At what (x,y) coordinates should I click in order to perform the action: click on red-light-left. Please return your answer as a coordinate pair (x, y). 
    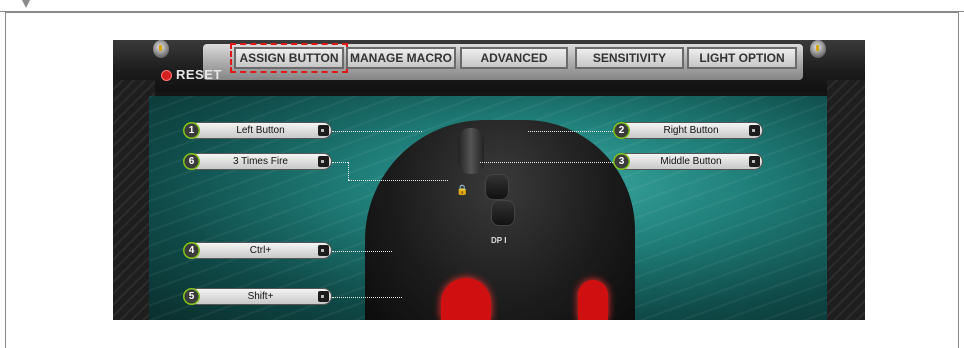
    Looking at the image, I should click on (466, 299).